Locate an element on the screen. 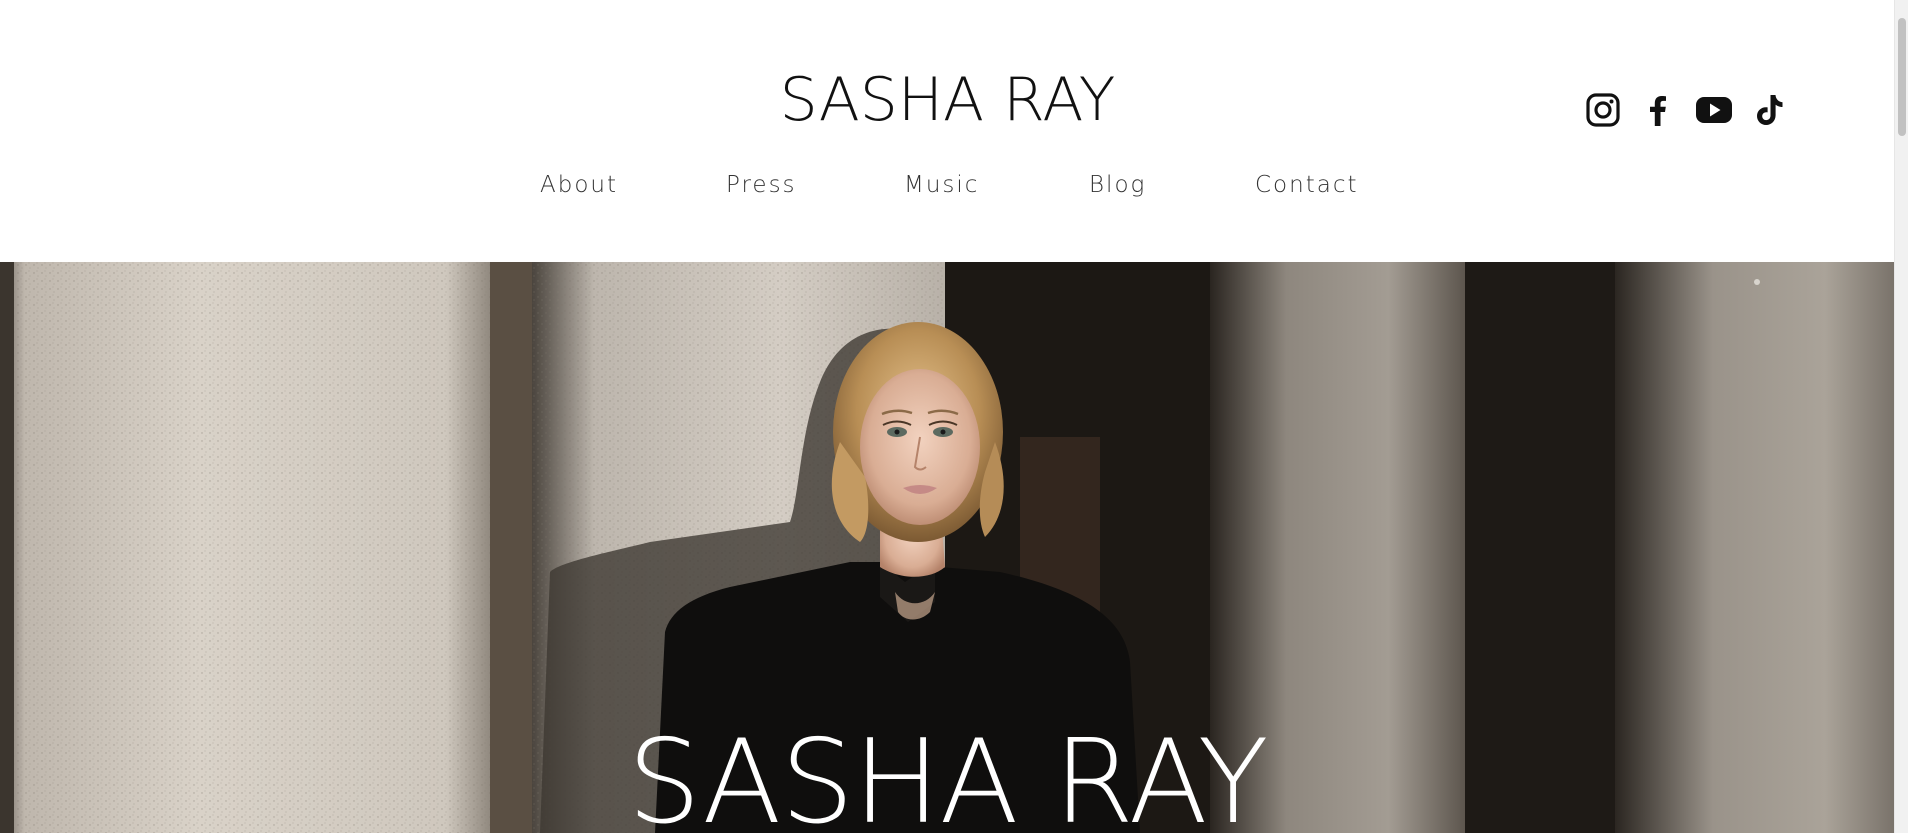 This screenshot has width=1908, height=833. scrollbar-thumb is located at coordinates (1902, 77).